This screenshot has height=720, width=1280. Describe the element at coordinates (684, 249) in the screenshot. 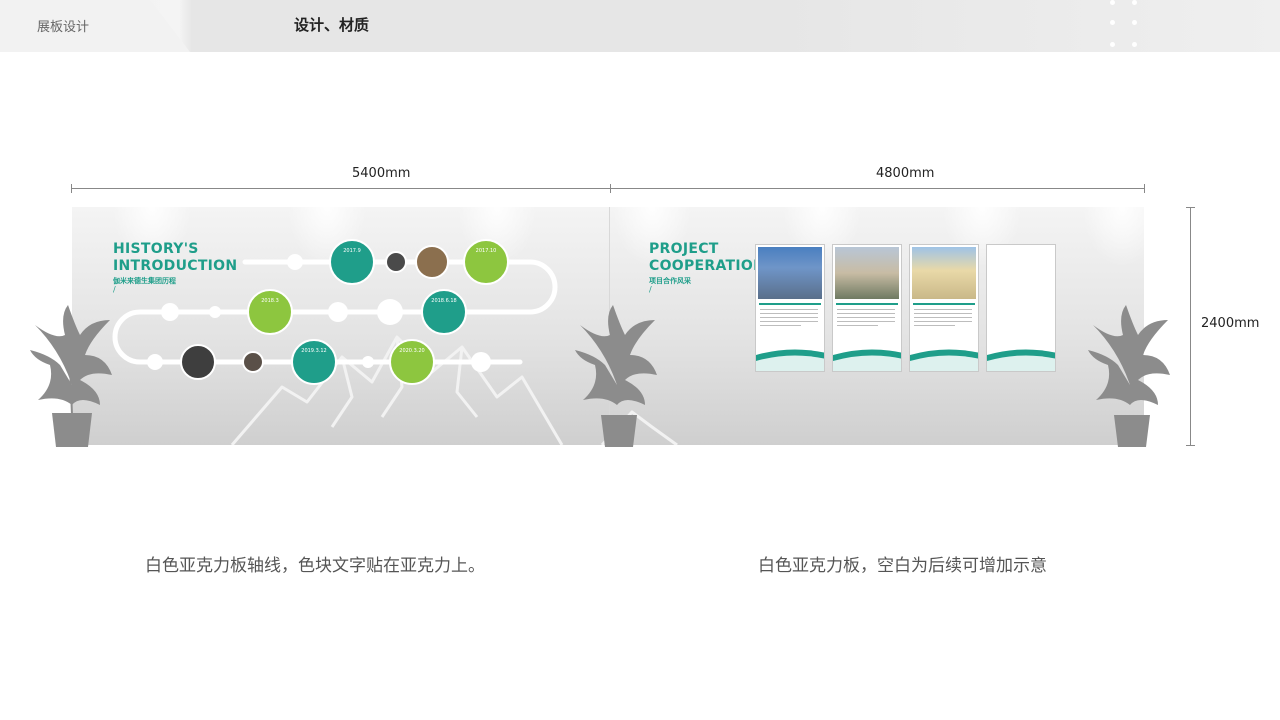

I see `right-title-line1: PROJECT` at that location.